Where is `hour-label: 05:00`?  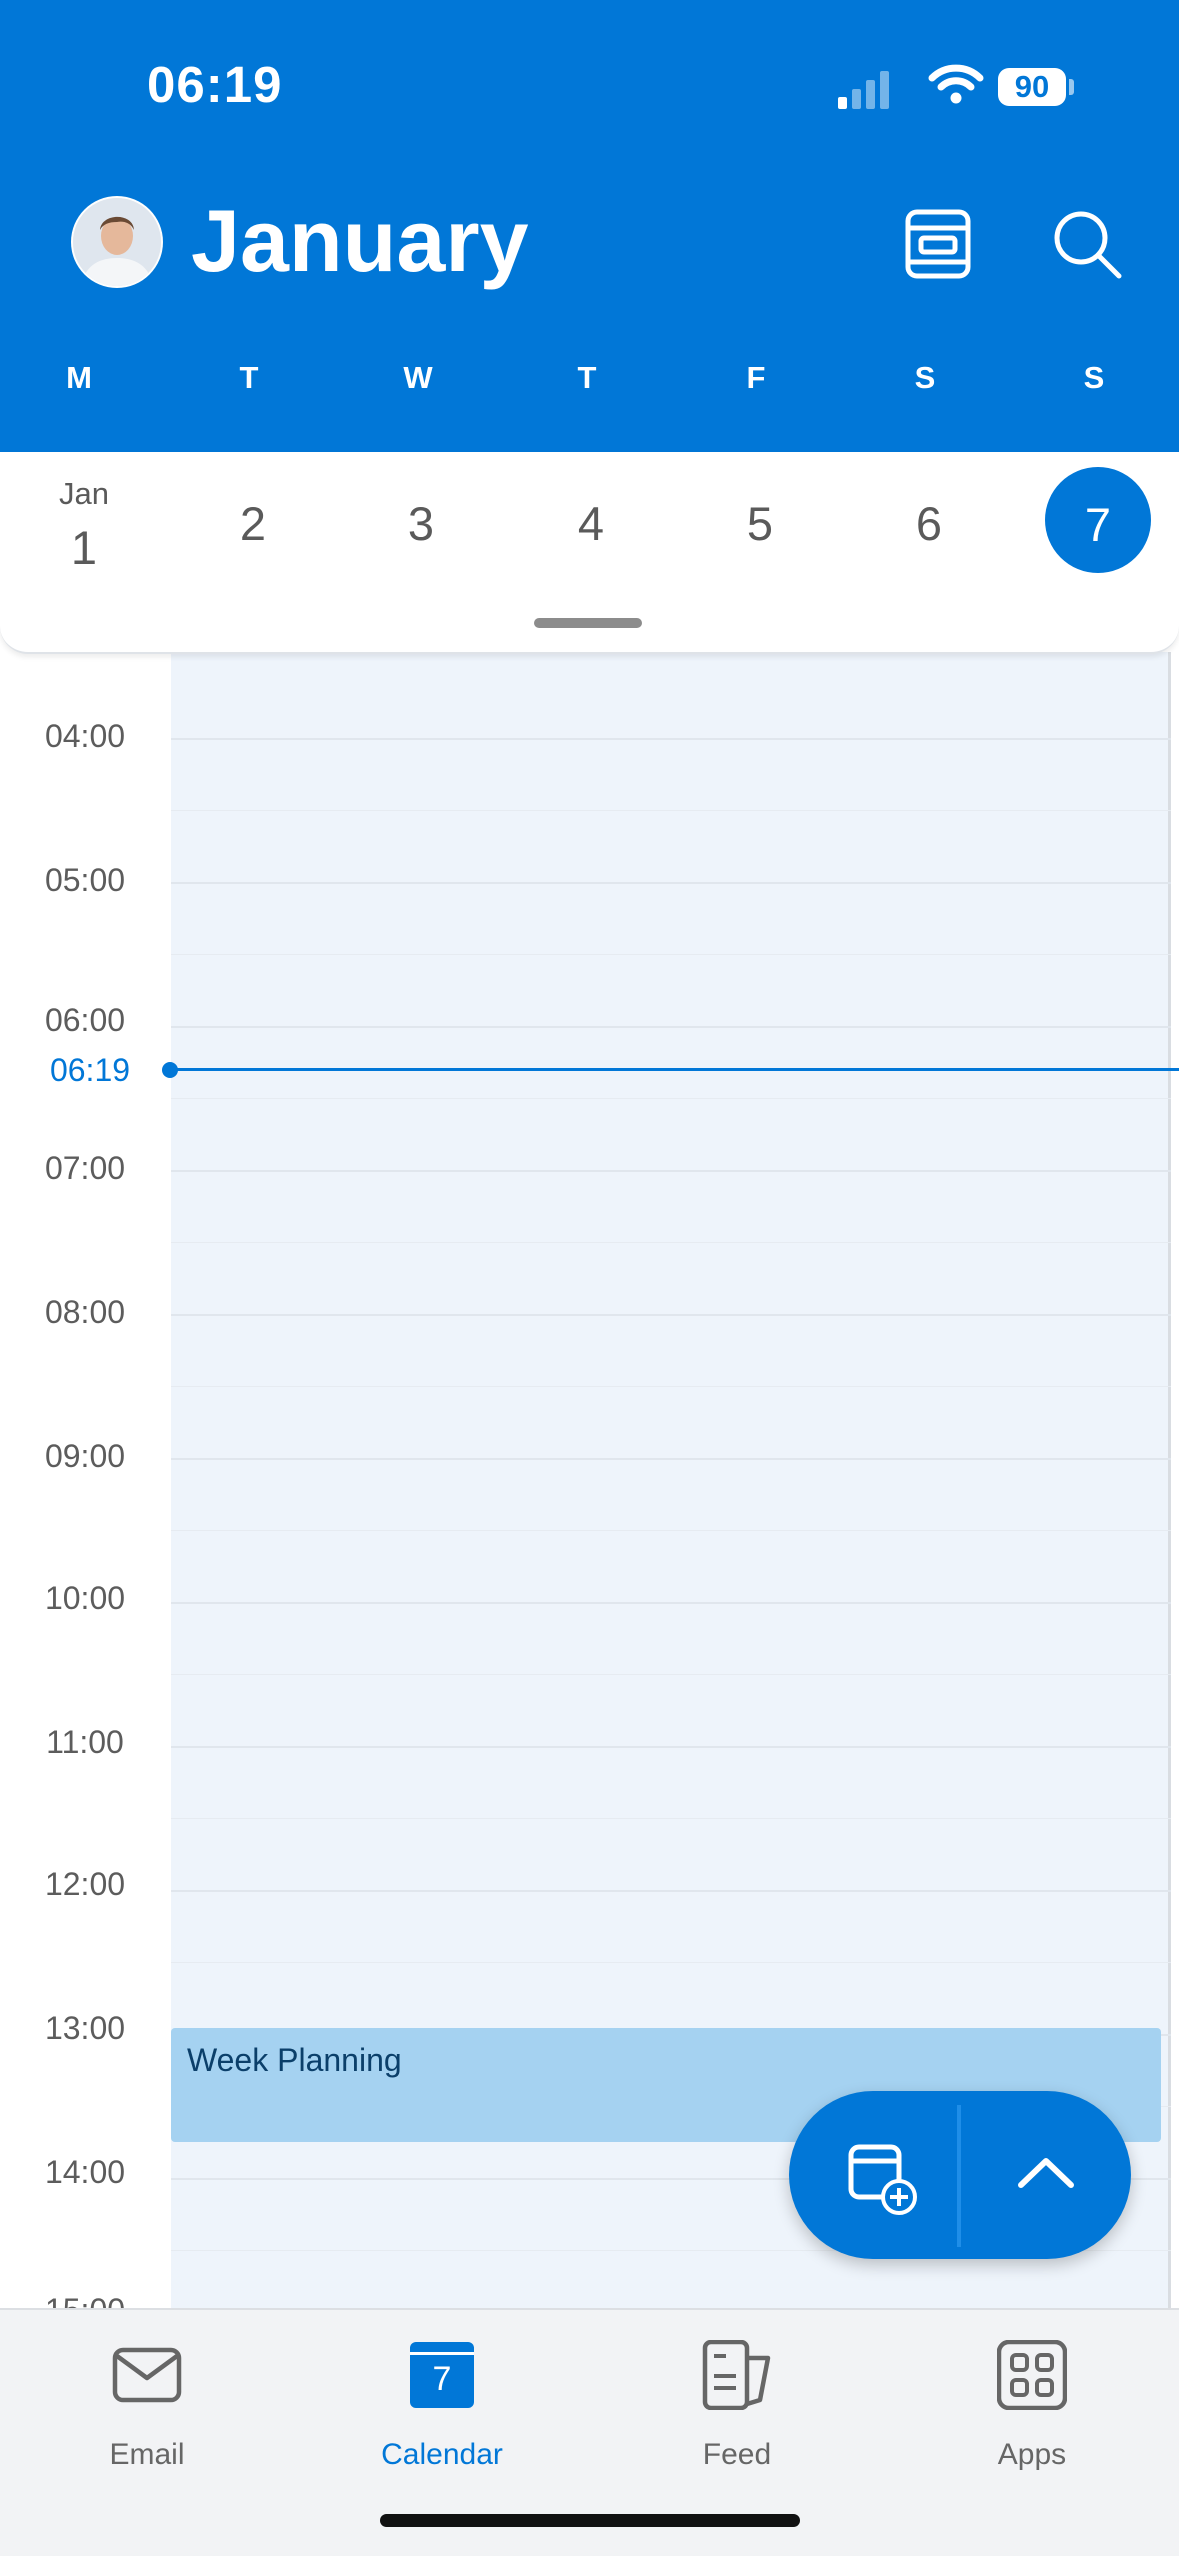 hour-label: 05:00 is located at coordinates (85, 880).